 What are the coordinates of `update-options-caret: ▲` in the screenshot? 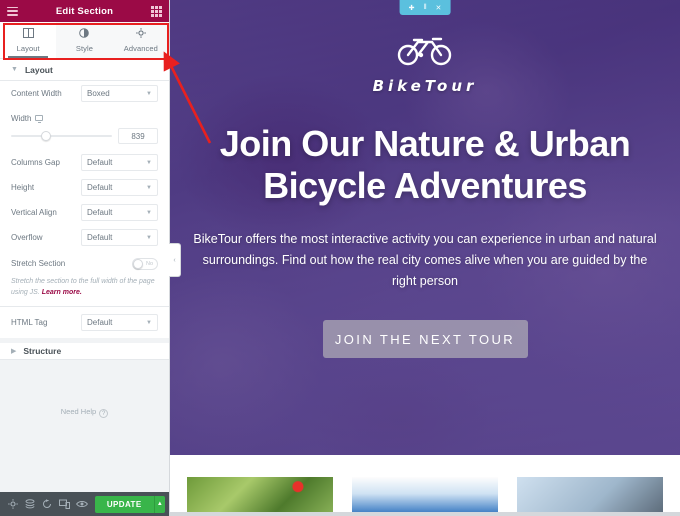 It's located at (159, 504).